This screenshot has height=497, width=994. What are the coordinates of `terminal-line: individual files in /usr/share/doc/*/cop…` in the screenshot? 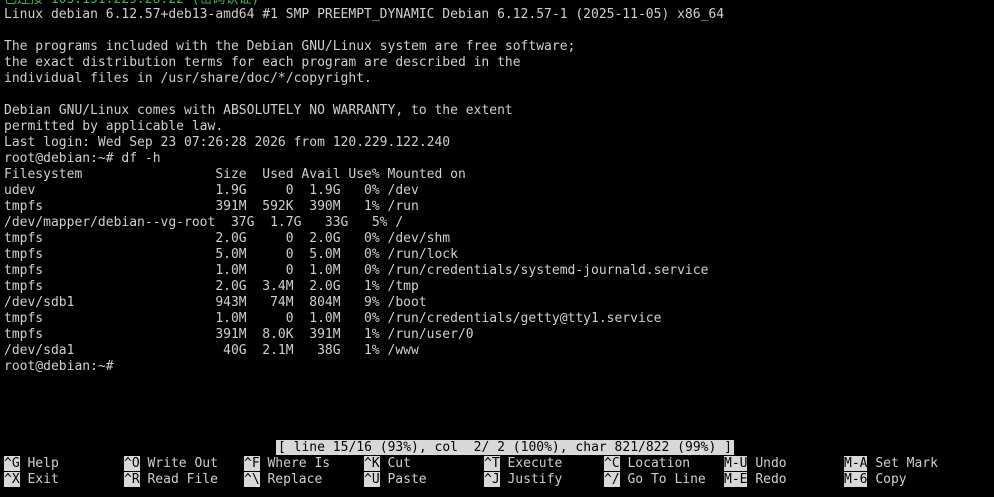 It's located at (188, 78).